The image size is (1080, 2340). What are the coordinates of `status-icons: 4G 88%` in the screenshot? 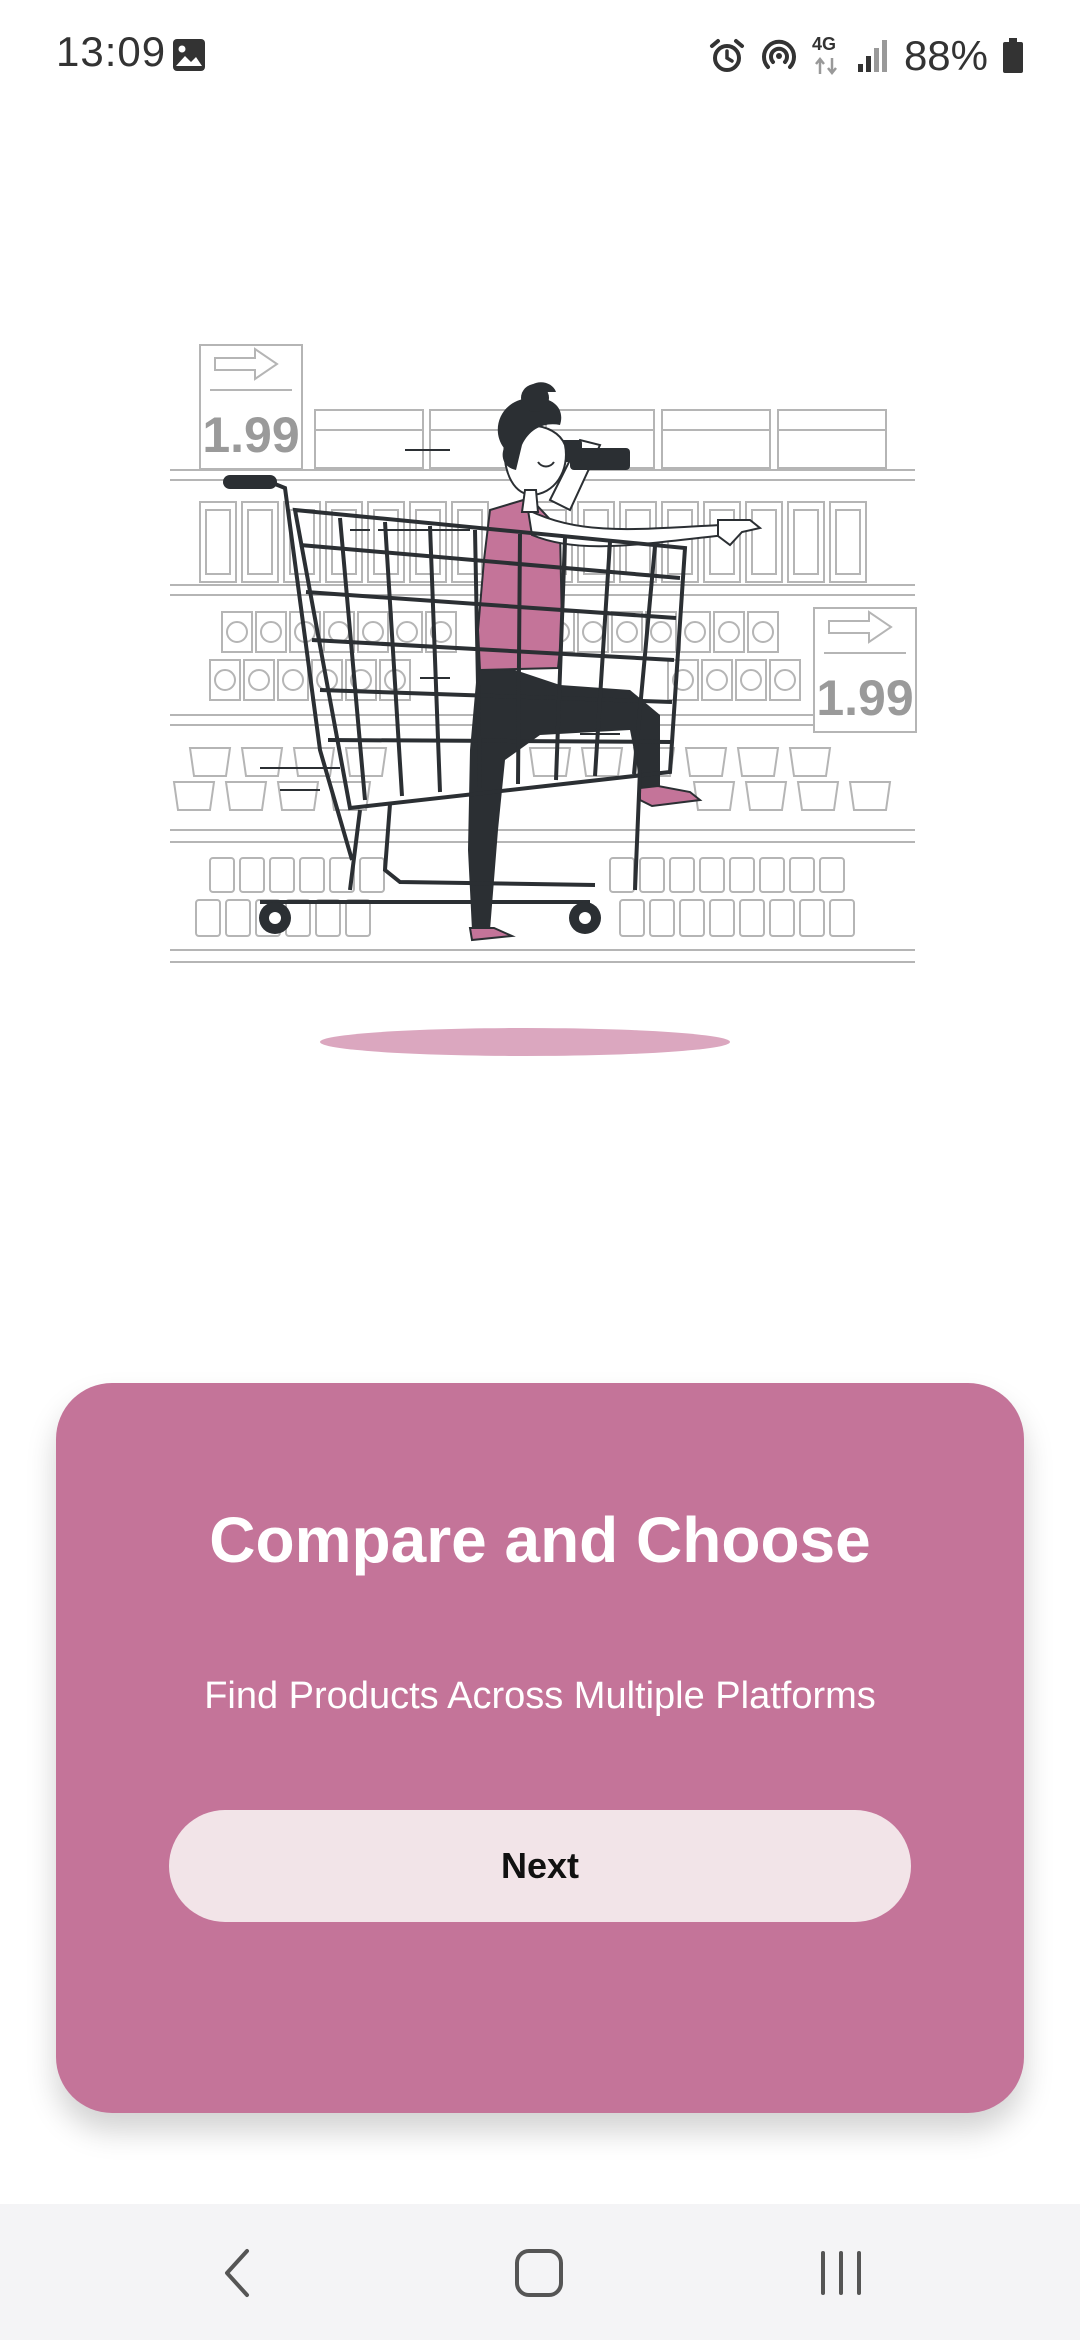 It's located at (866, 56).